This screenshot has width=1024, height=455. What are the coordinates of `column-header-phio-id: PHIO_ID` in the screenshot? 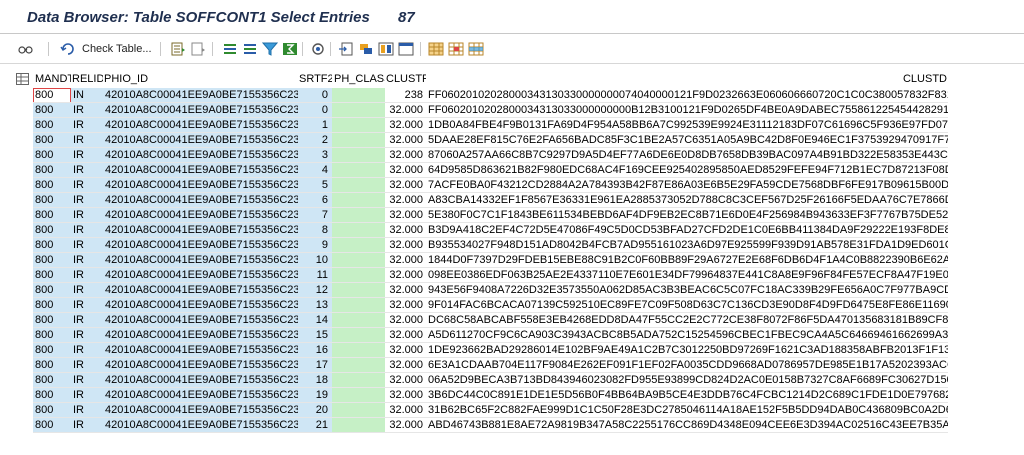 It's located at (201, 79).